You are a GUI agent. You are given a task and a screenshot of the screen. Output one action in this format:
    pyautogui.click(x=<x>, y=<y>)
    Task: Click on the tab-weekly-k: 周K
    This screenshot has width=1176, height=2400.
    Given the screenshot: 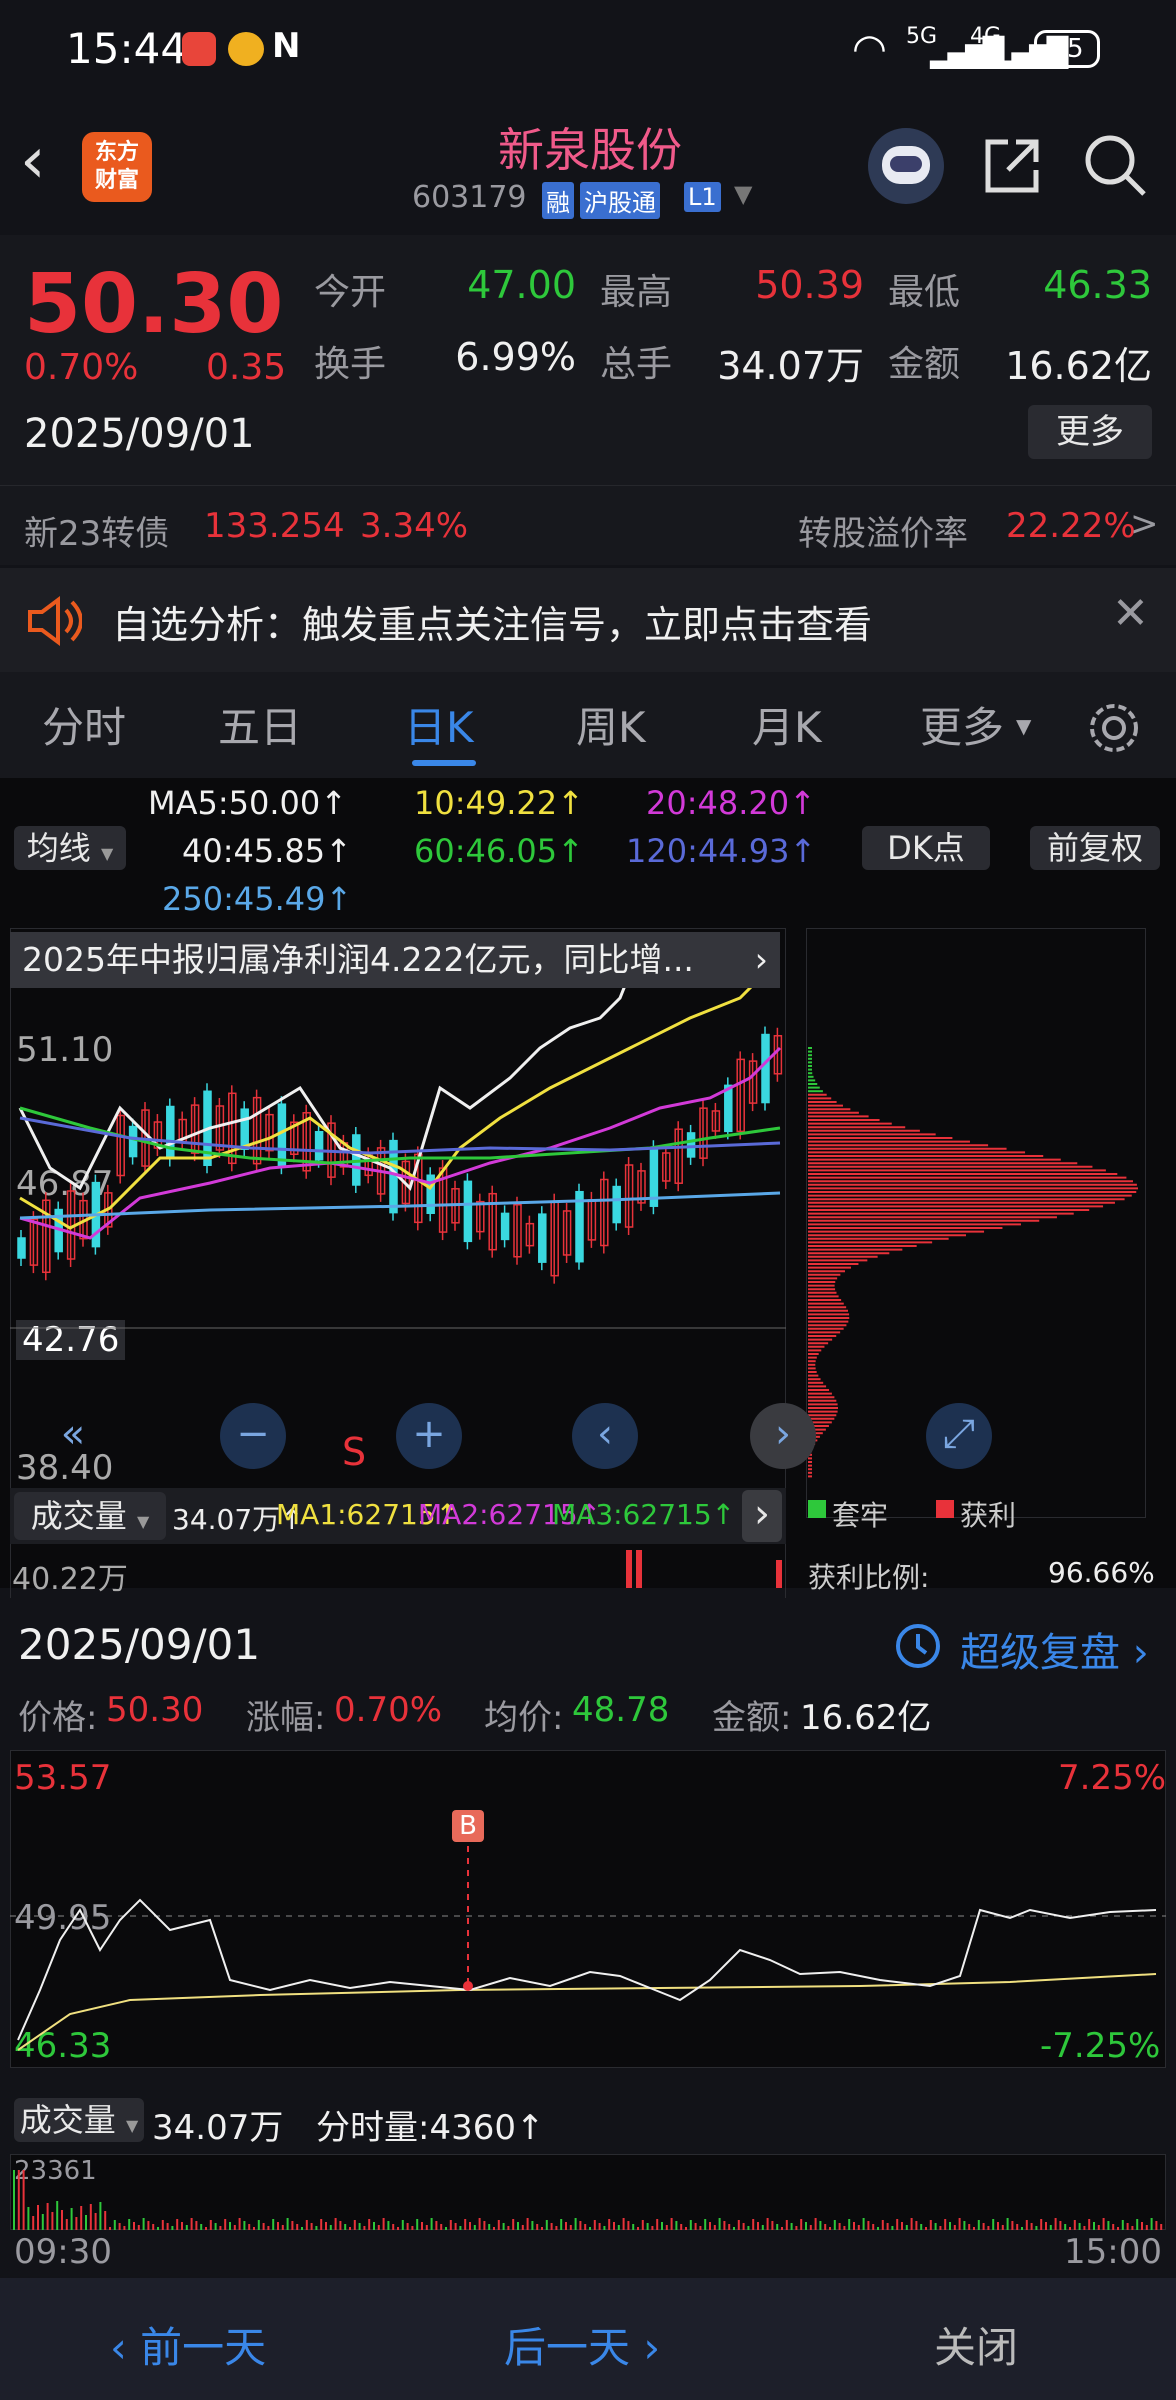 What is the action you would take?
    pyautogui.click(x=611, y=724)
    